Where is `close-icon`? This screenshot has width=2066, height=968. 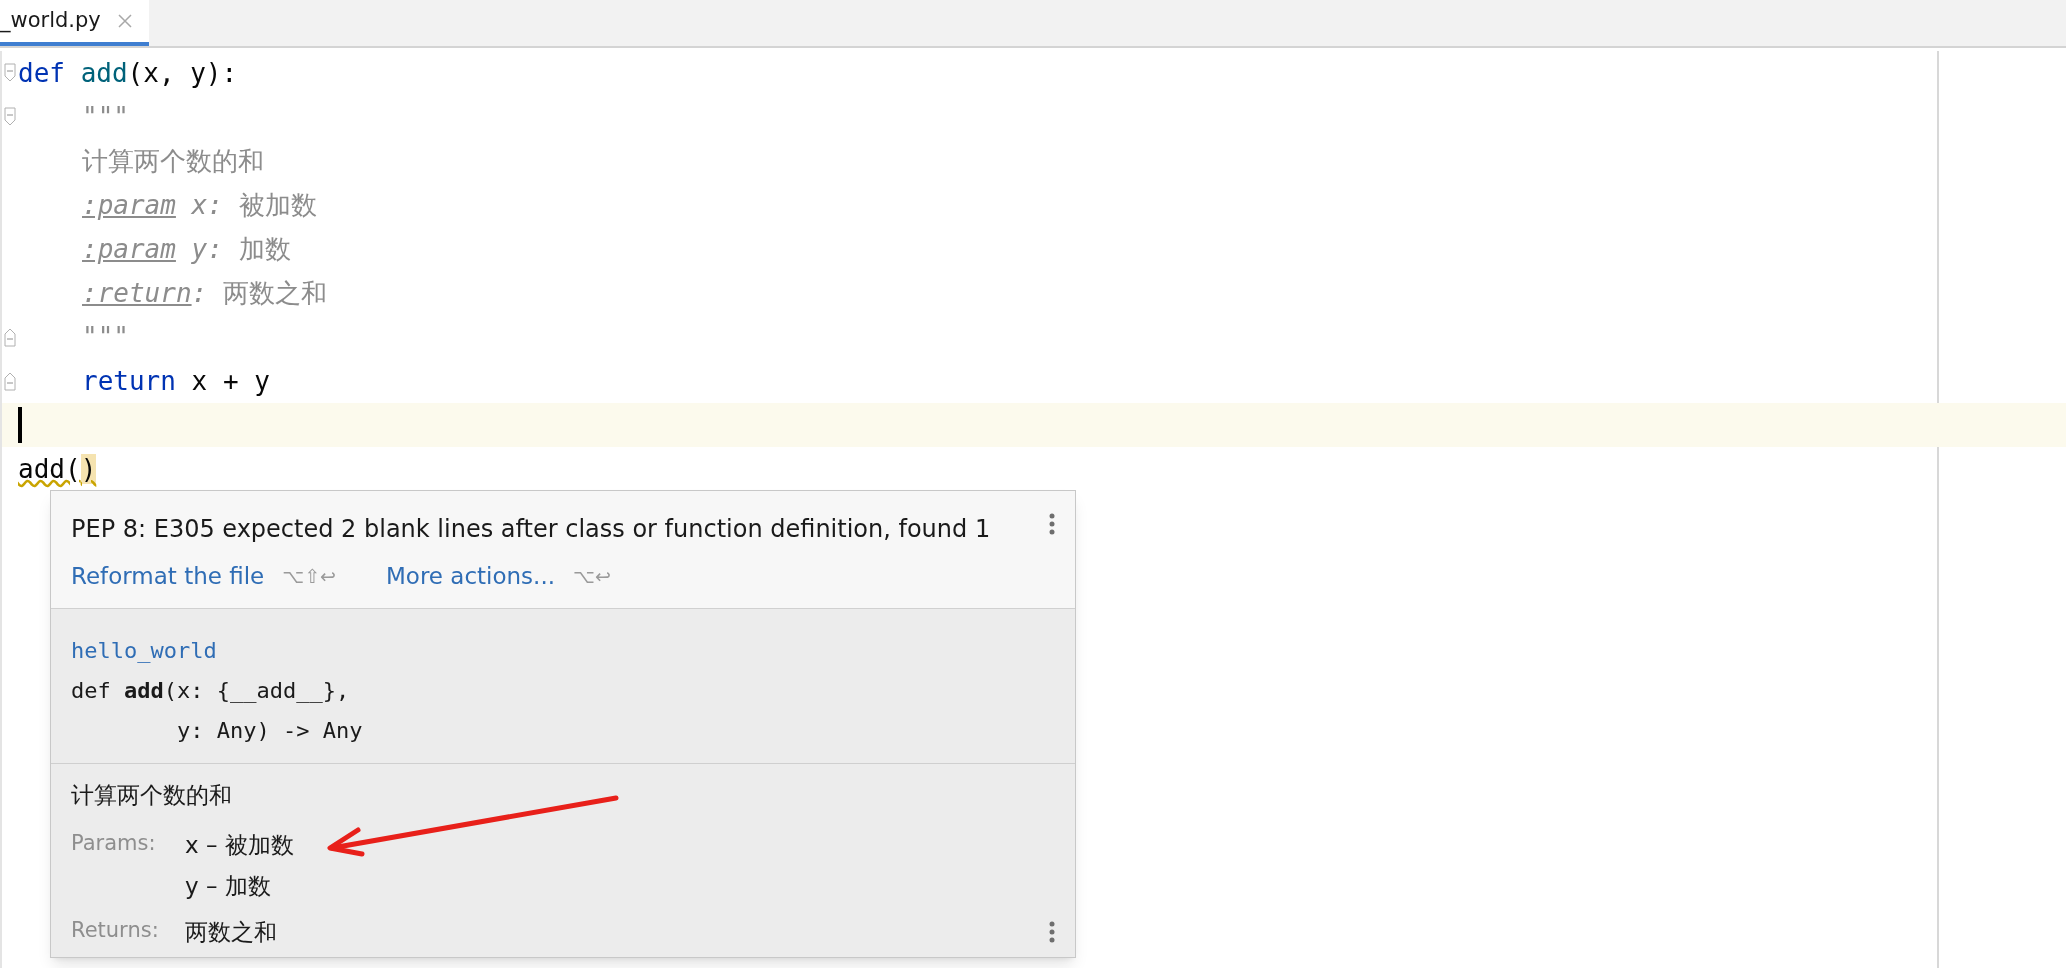 close-icon is located at coordinates (124, 21).